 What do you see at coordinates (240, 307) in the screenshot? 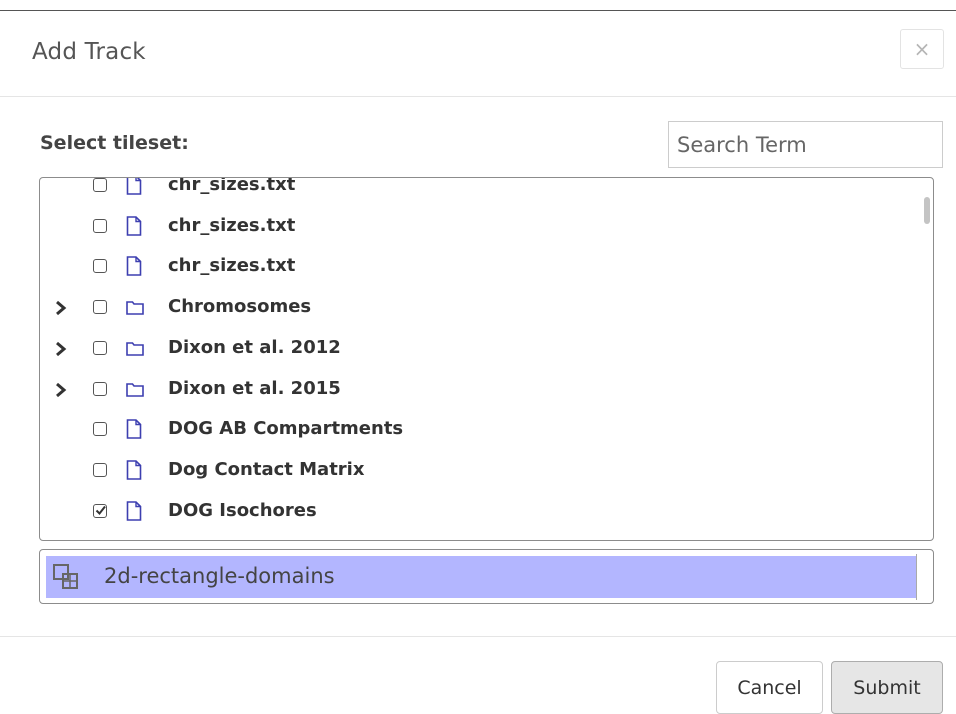
I see `tree-item-label: Chromosomes` at bounding box center [240, 307].